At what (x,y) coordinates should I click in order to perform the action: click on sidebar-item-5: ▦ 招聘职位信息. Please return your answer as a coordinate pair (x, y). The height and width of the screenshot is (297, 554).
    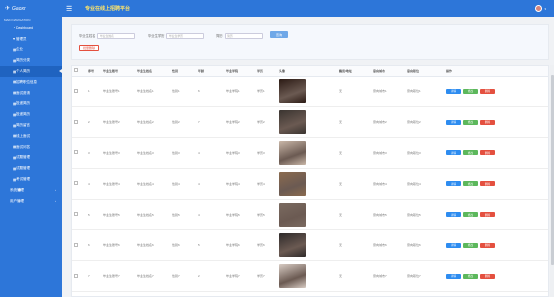
    Looking at the image, I should click on (31, 82).